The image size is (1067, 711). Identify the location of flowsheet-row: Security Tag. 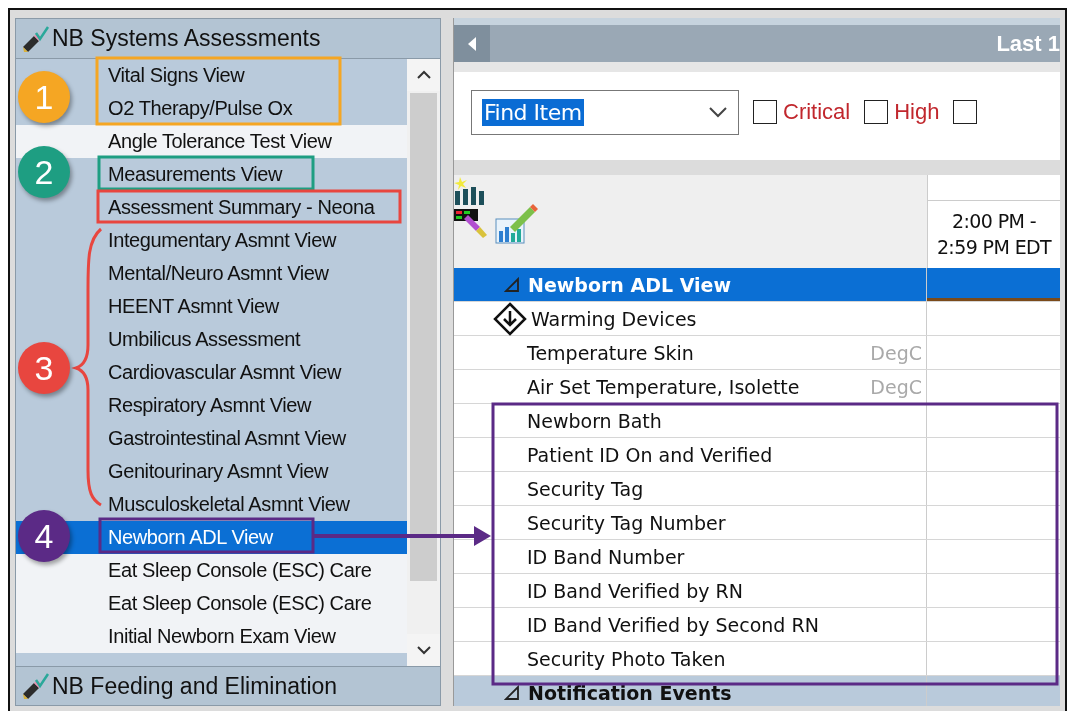
(757, 489).